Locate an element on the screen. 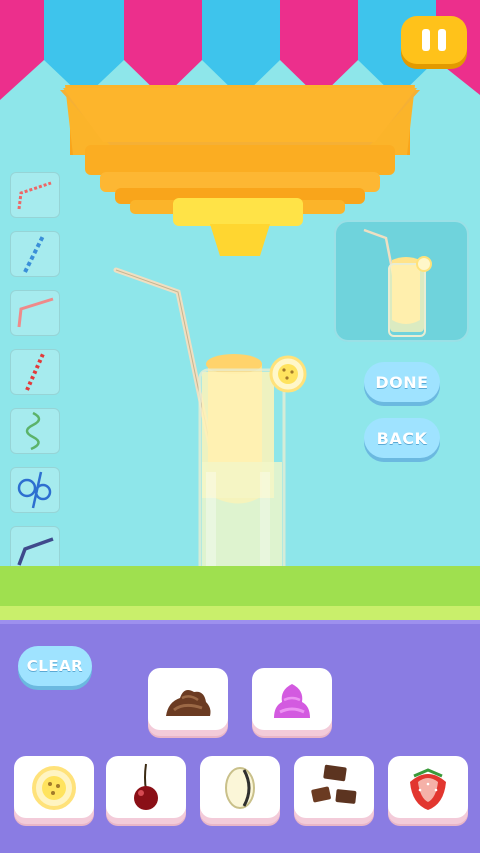 This screenshot has height=853, width=480. topping-pink-cream is located at coordinates (292, 699).